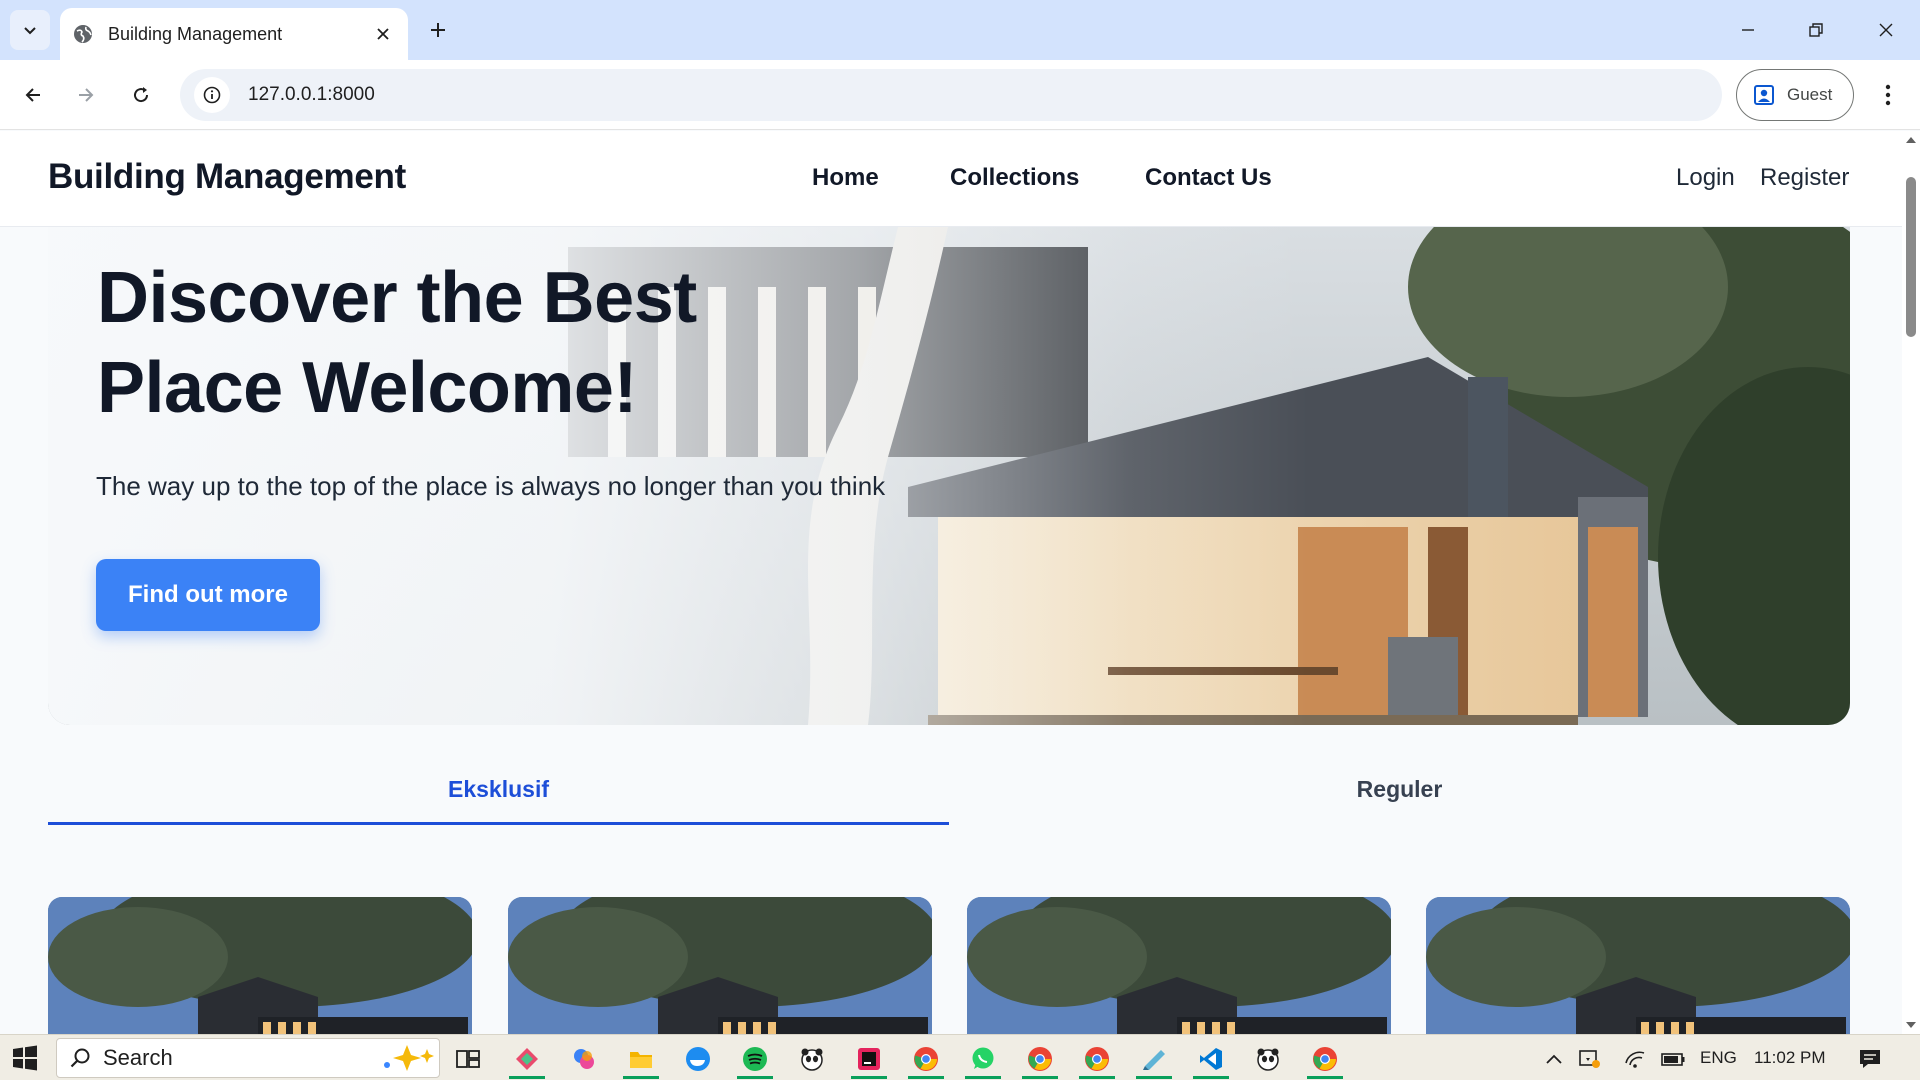  Describe the element at coordinates (845, 178) in the screenshot. I see `nav-home: Home` at that location.